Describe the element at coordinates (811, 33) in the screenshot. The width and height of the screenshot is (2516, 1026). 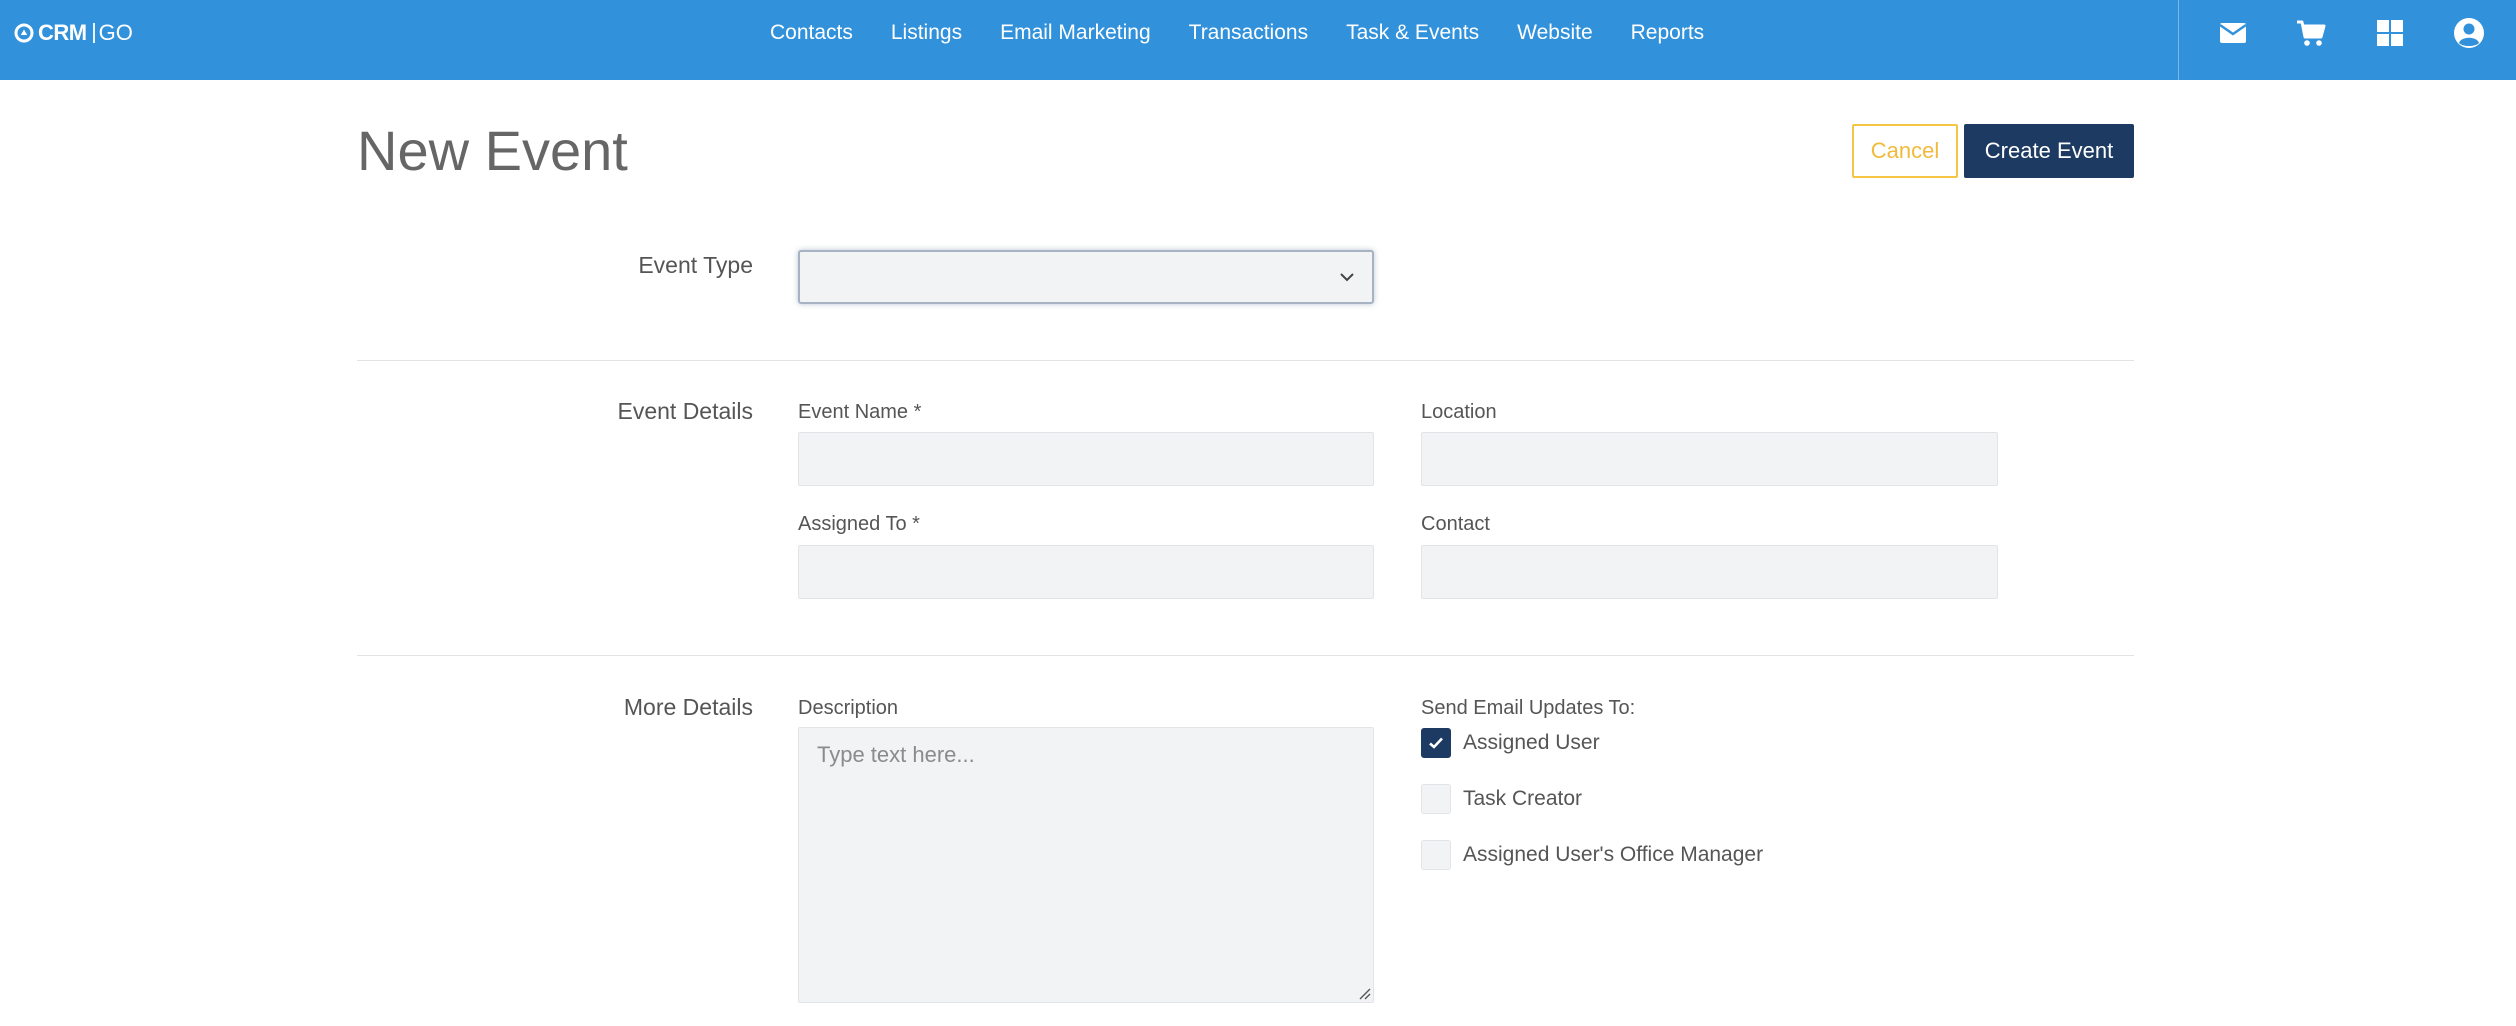
I see `nav-contacts: Contacts` at that location.